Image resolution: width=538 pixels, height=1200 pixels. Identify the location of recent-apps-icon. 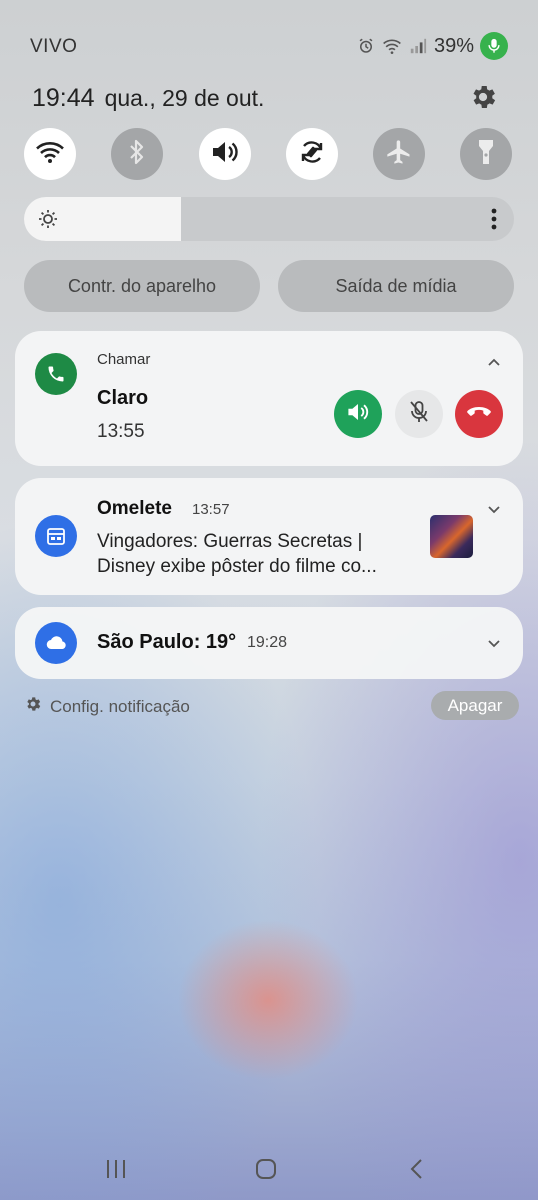
(116, 1169).